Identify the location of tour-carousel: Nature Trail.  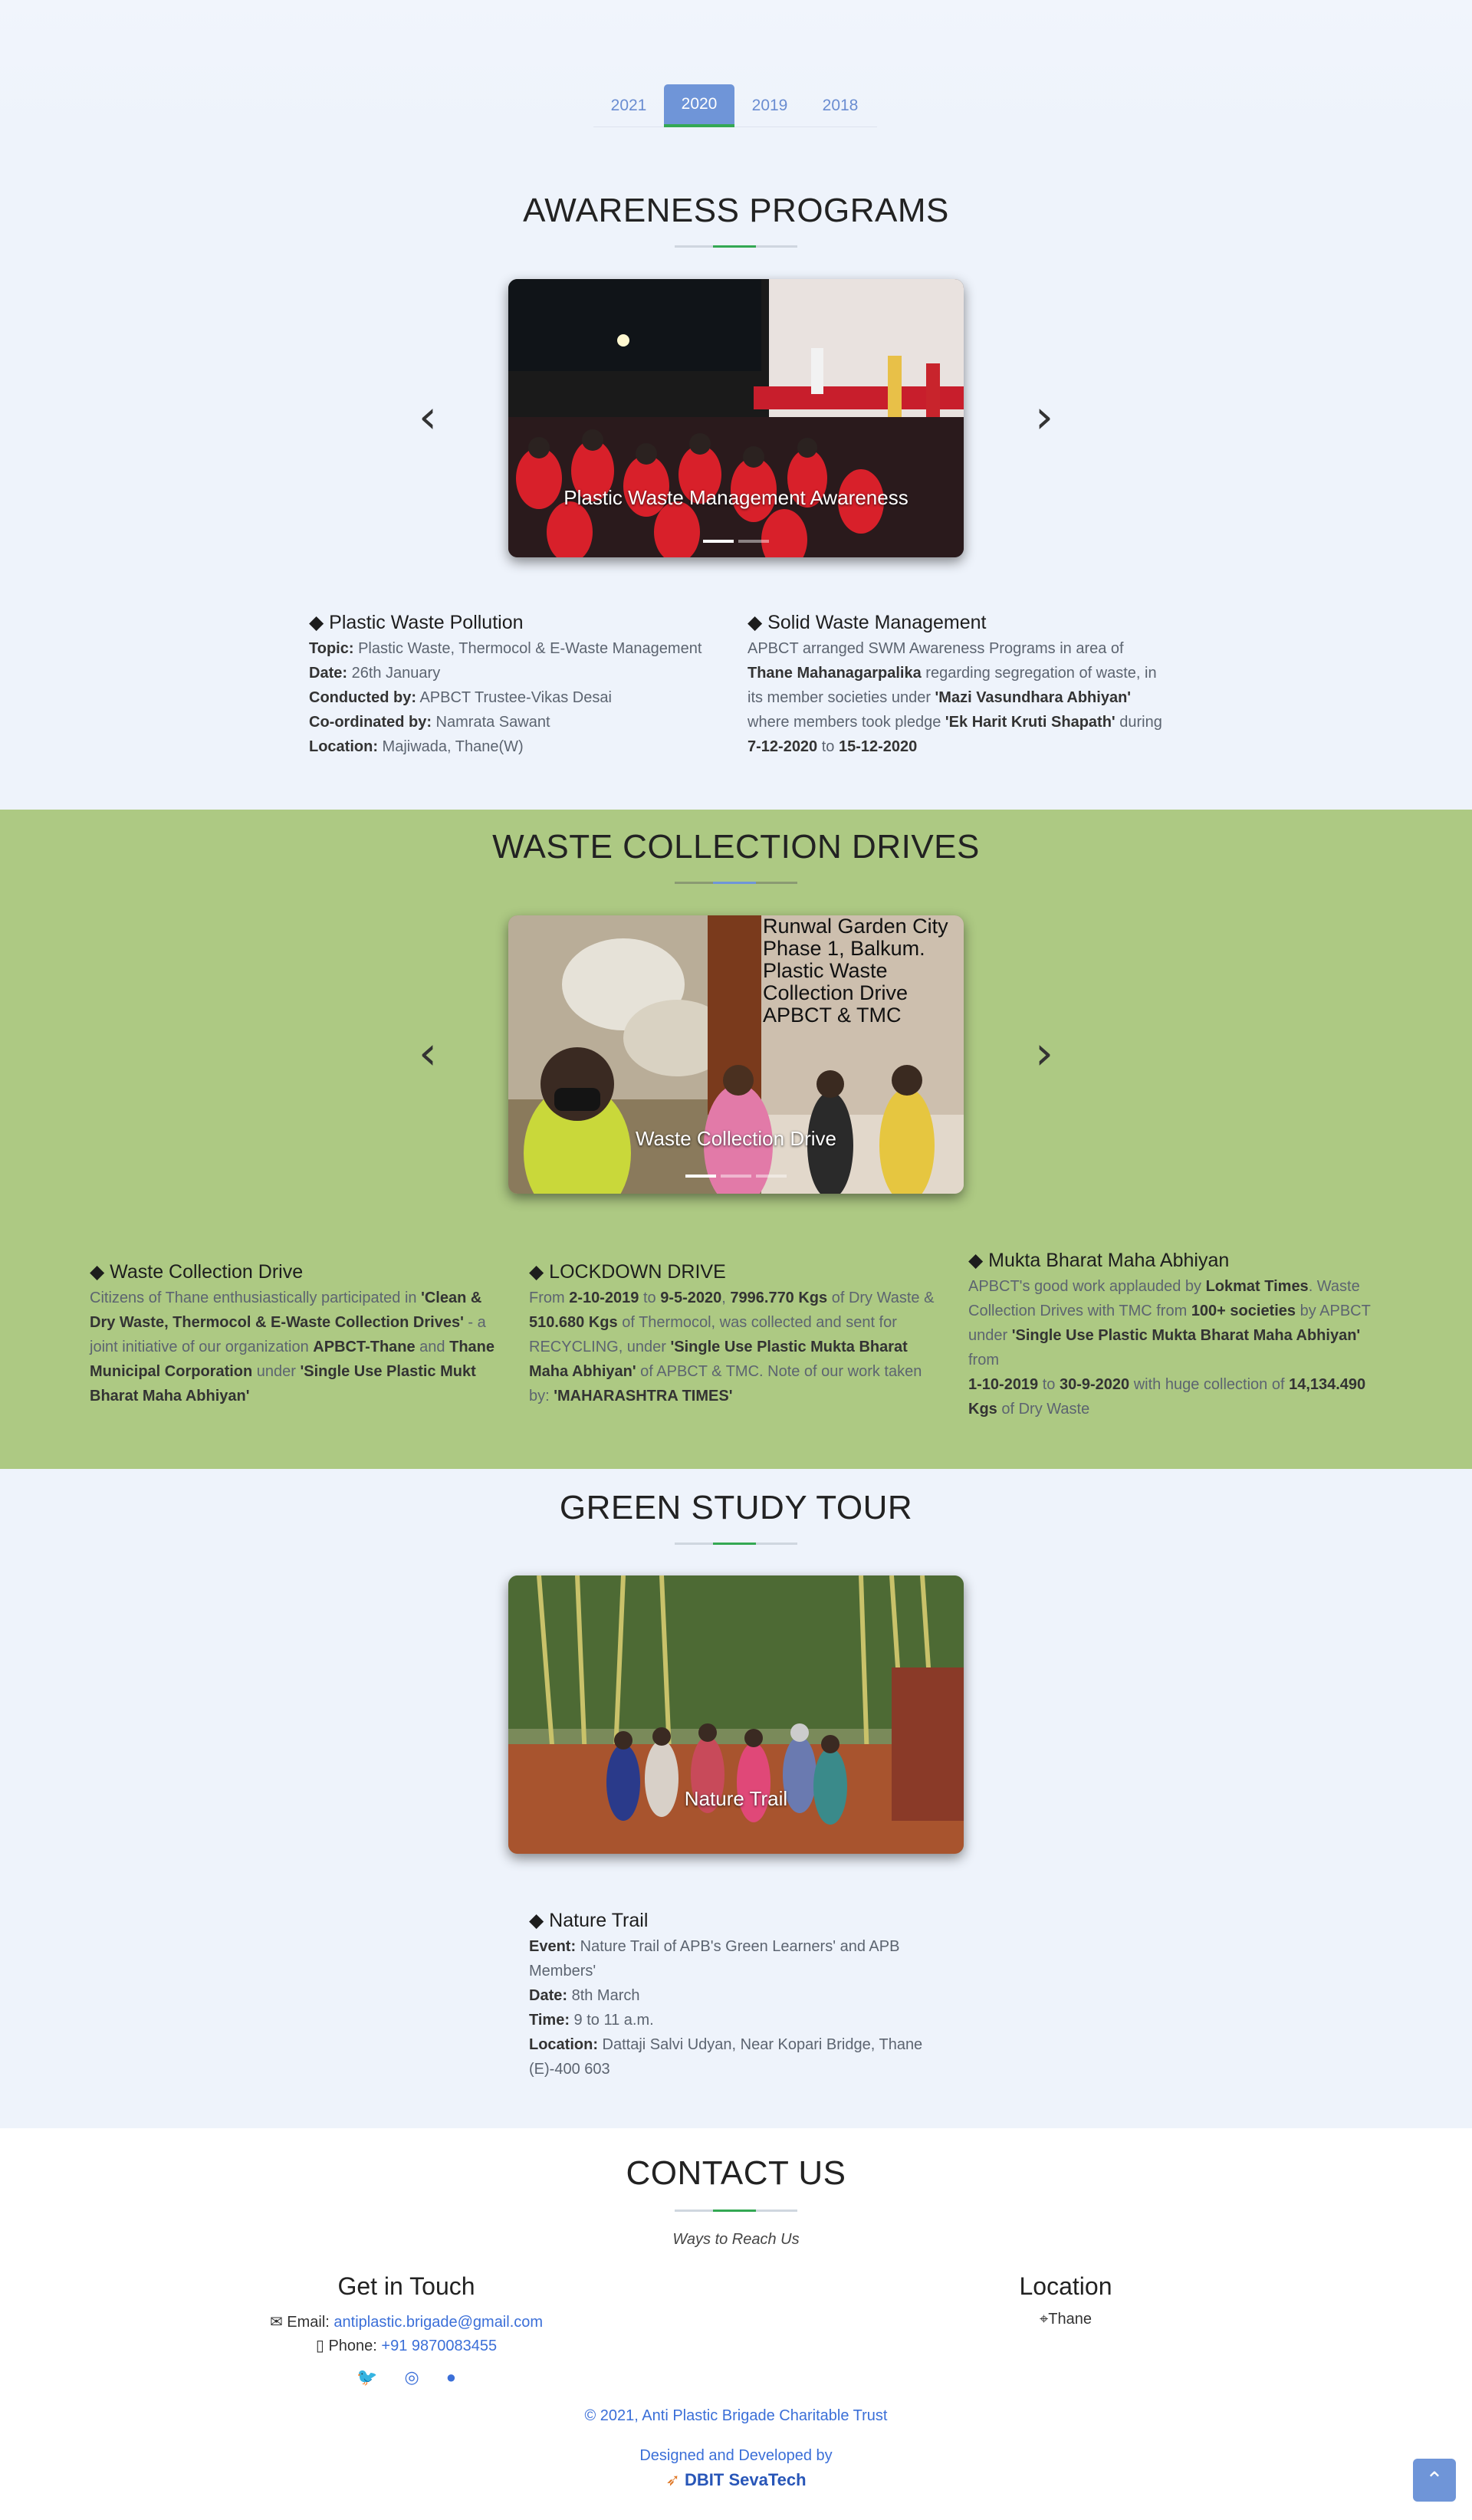
(736, 1714).